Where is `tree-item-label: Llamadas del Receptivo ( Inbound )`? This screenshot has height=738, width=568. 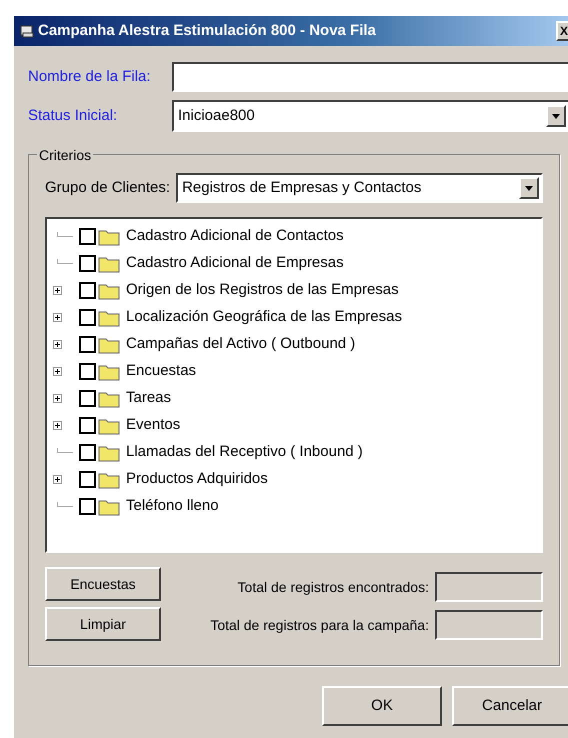
tree-item-label: Llamadas del Receptivo ( Inbound ) is located at coordinates (244, 452).